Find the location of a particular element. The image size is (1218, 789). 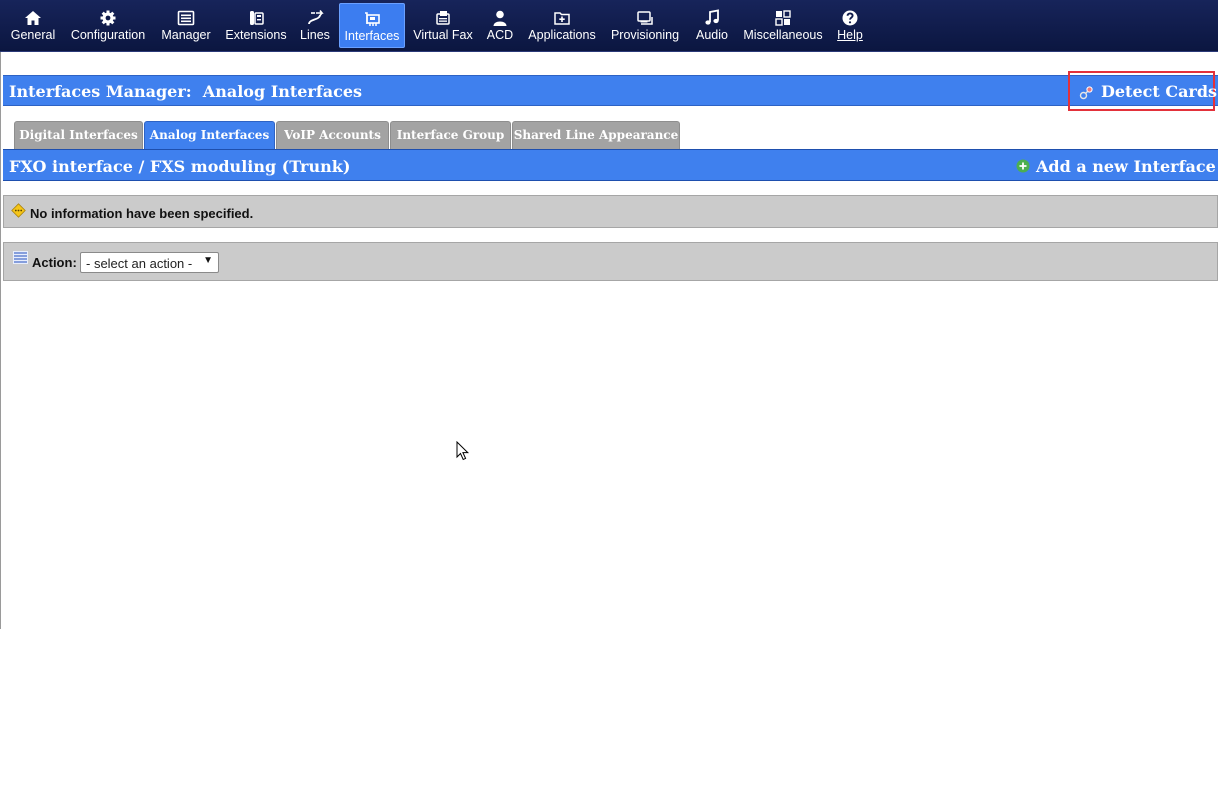

nav-label: Help is located at coordinates (850, 35).